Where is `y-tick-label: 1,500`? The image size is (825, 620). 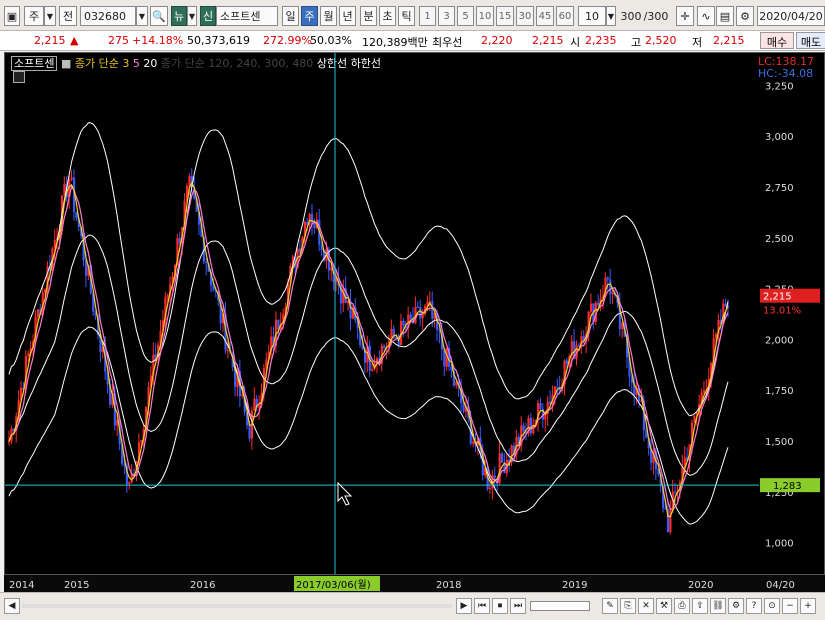
y-tick-label: 1,500 is located at coordinates (779, 442).